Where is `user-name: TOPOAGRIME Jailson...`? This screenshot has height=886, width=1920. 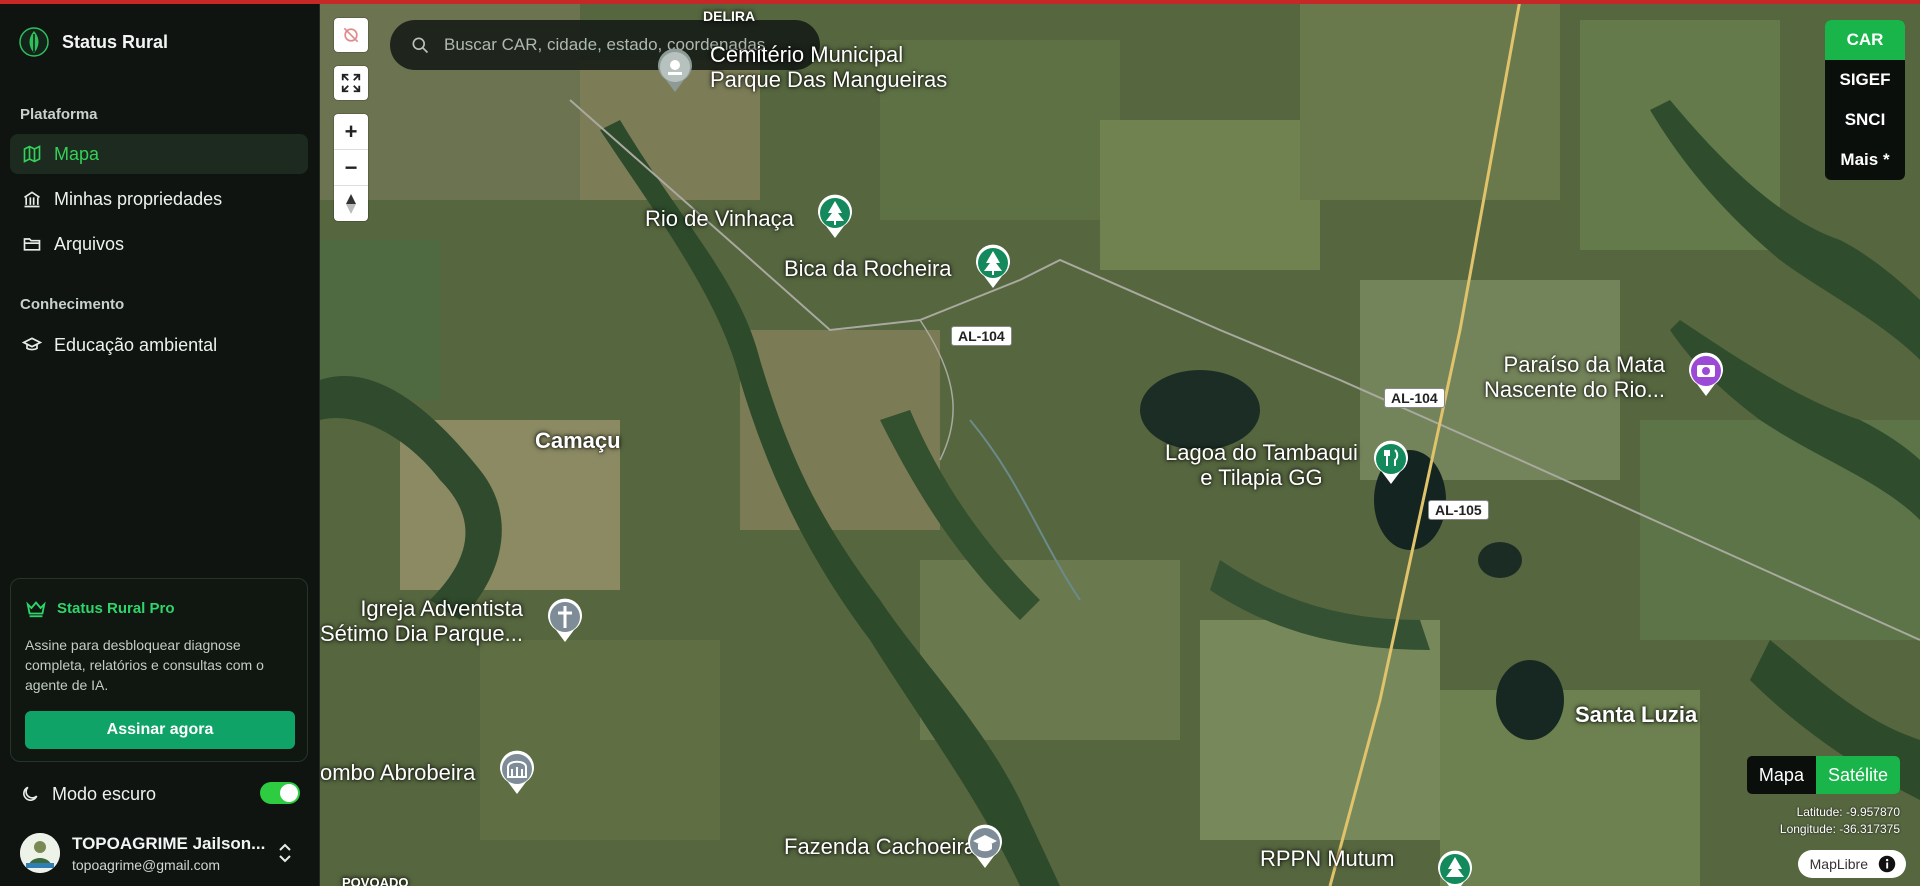
user-name: TOPOAGRIME Jailson... is located at coordinates (169, 843).